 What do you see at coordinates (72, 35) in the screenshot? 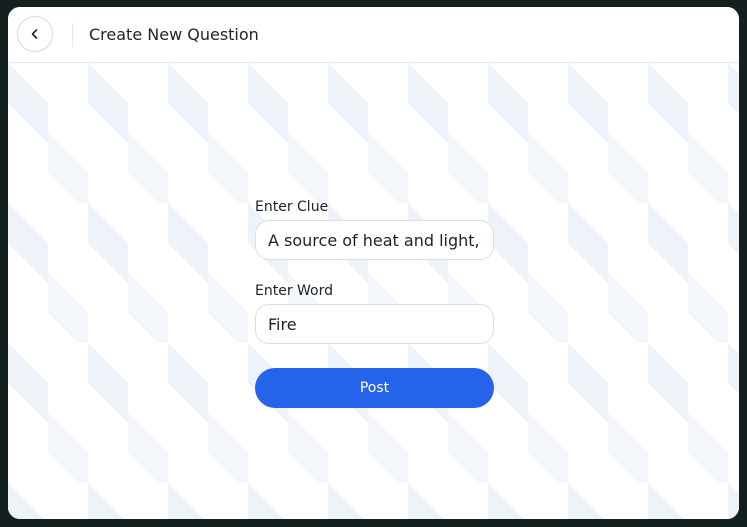
I see `header-divider` at bounding box center [72, 35].